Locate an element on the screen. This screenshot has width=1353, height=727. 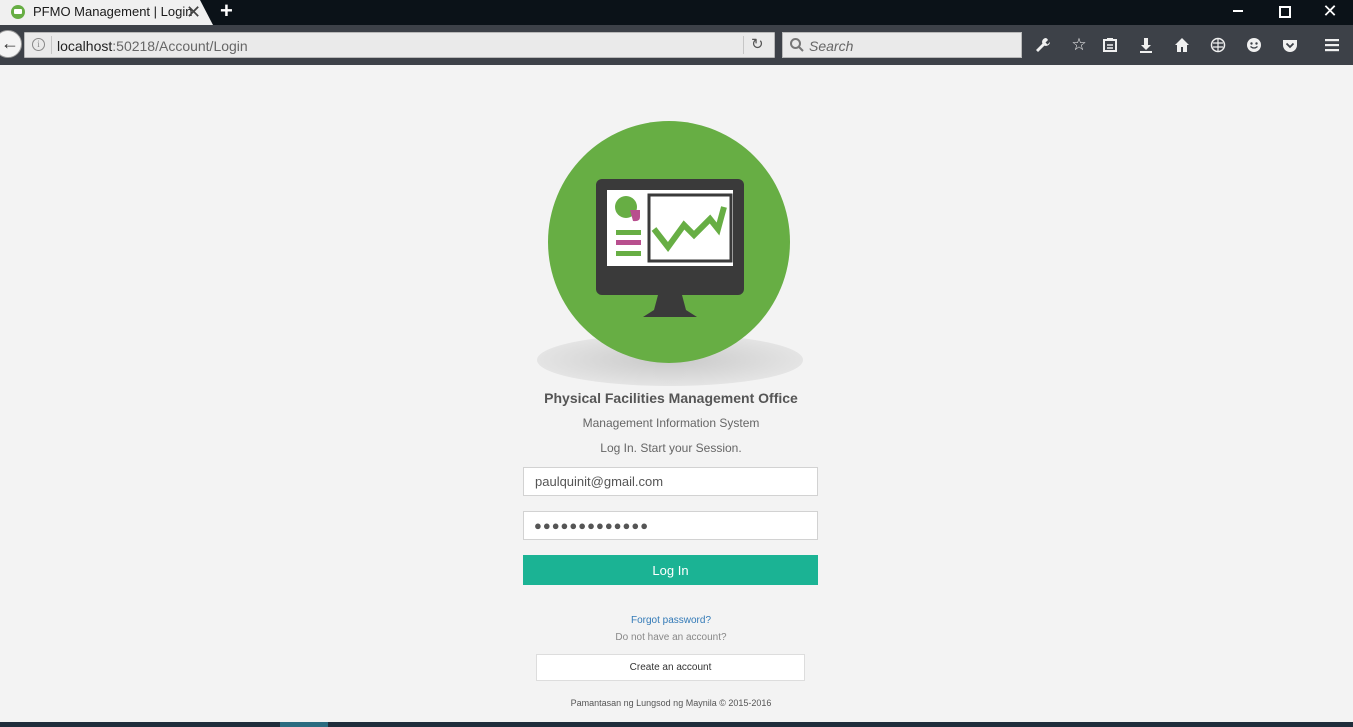
browser-tab: PFMO Management | Login ✕ is located at coordinates (106, 12).